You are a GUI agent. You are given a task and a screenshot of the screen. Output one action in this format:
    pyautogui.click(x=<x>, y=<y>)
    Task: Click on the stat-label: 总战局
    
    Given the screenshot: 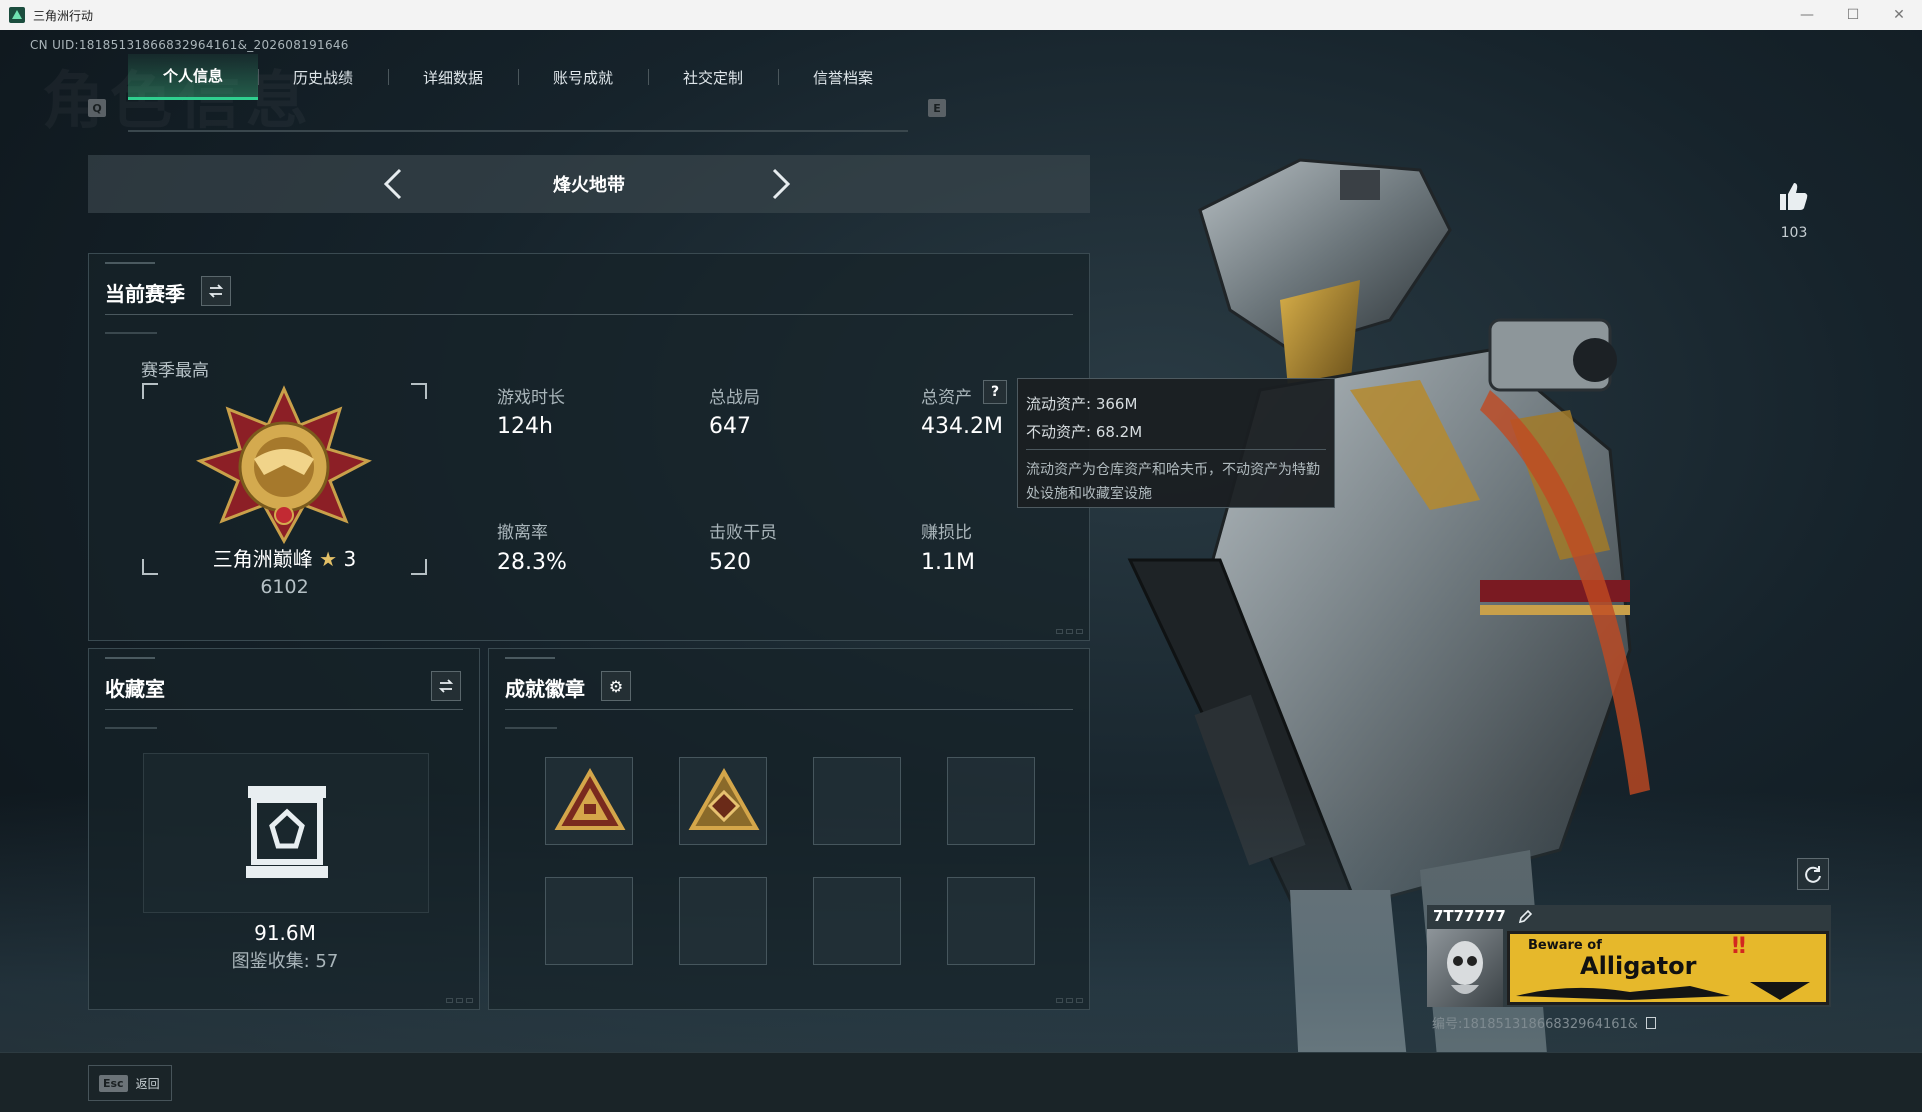 What is the action you would take?
    pyautogui.click(x=734, y=398)
    